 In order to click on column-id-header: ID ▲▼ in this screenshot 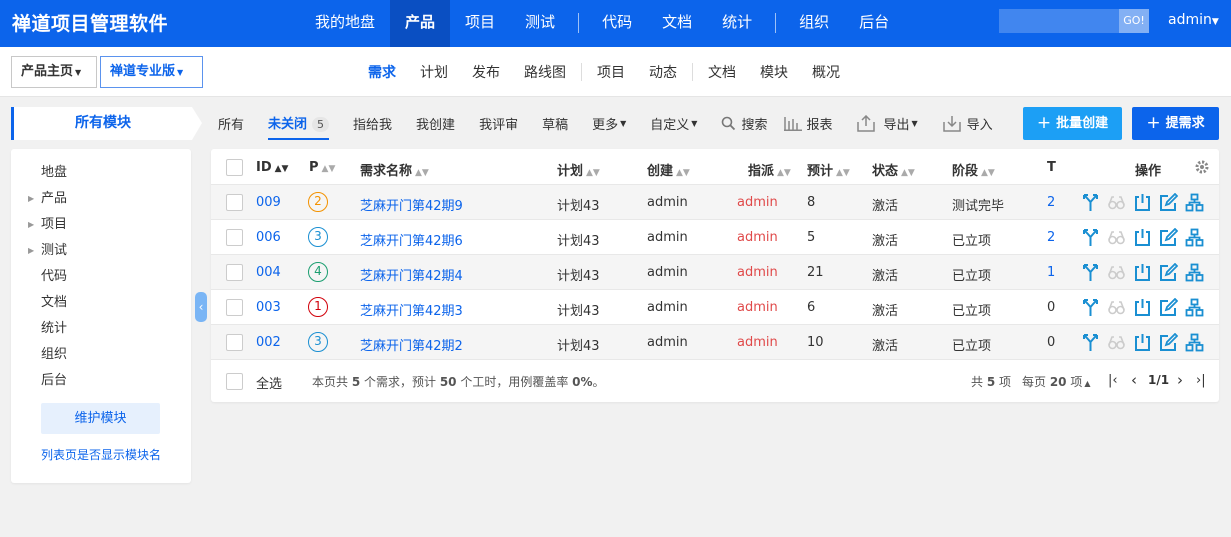, I will do `click(272, 167)`.